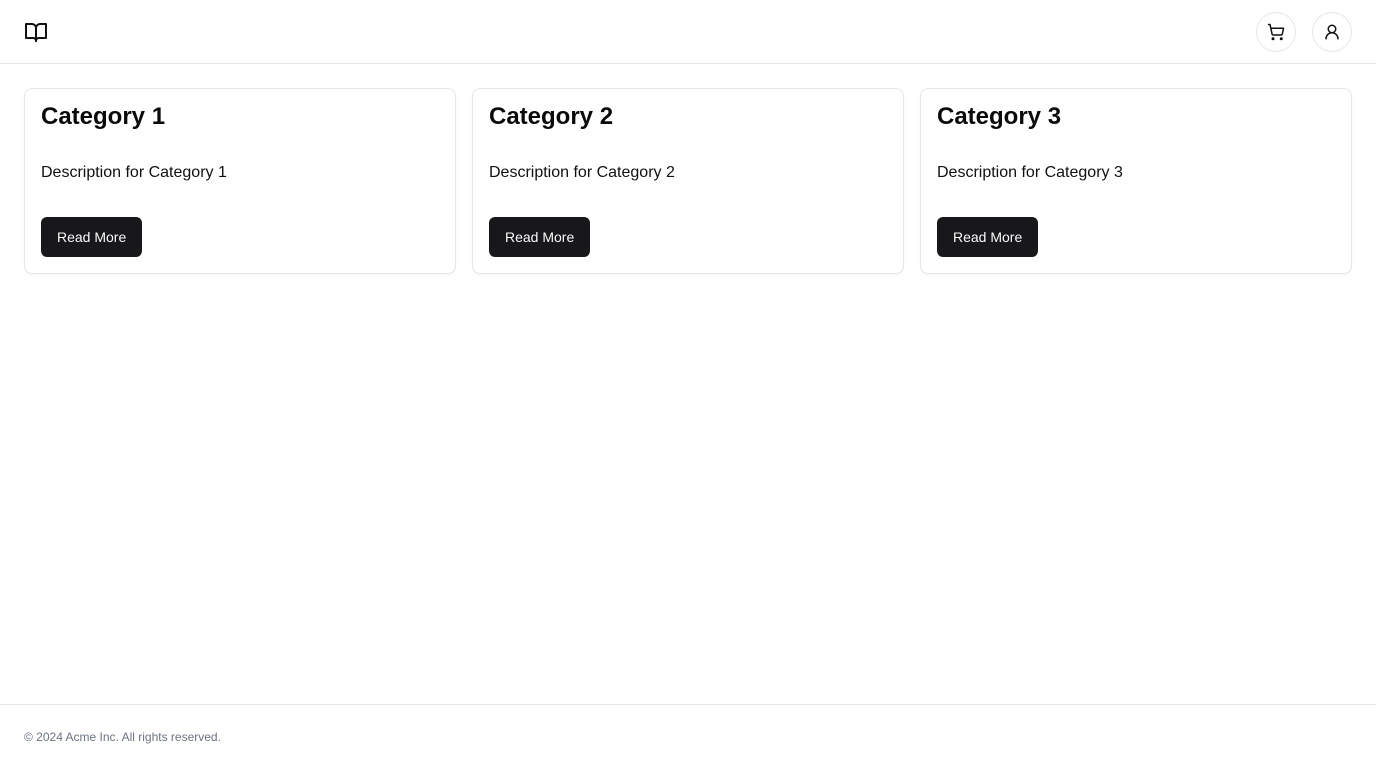 The width and height of the screenshot is (1376, 768). I want to click on user-account-button, so click(1332, 32).